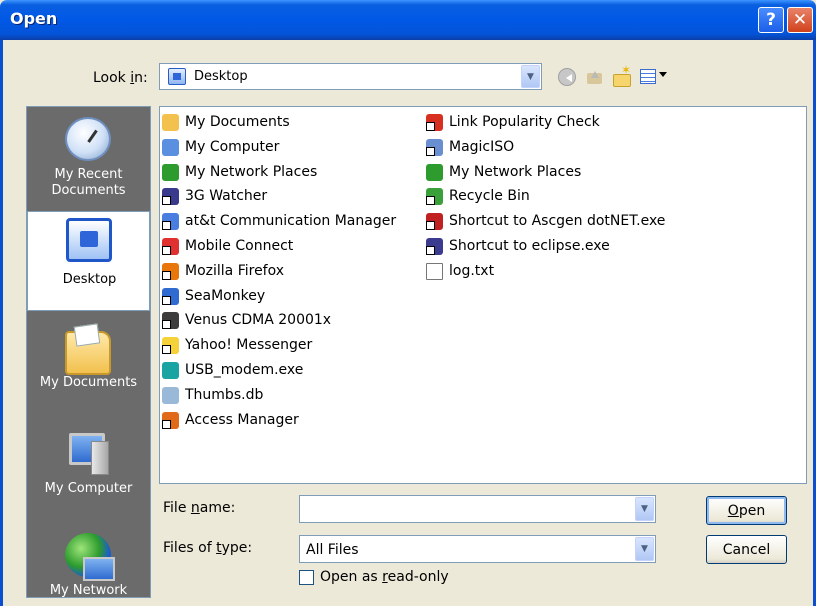 This screenshot has height=606, width=816. What do you see at coordinates (89, 240) in the screenshot?
I see `desktop-icon` at bounding box center [89, 240].